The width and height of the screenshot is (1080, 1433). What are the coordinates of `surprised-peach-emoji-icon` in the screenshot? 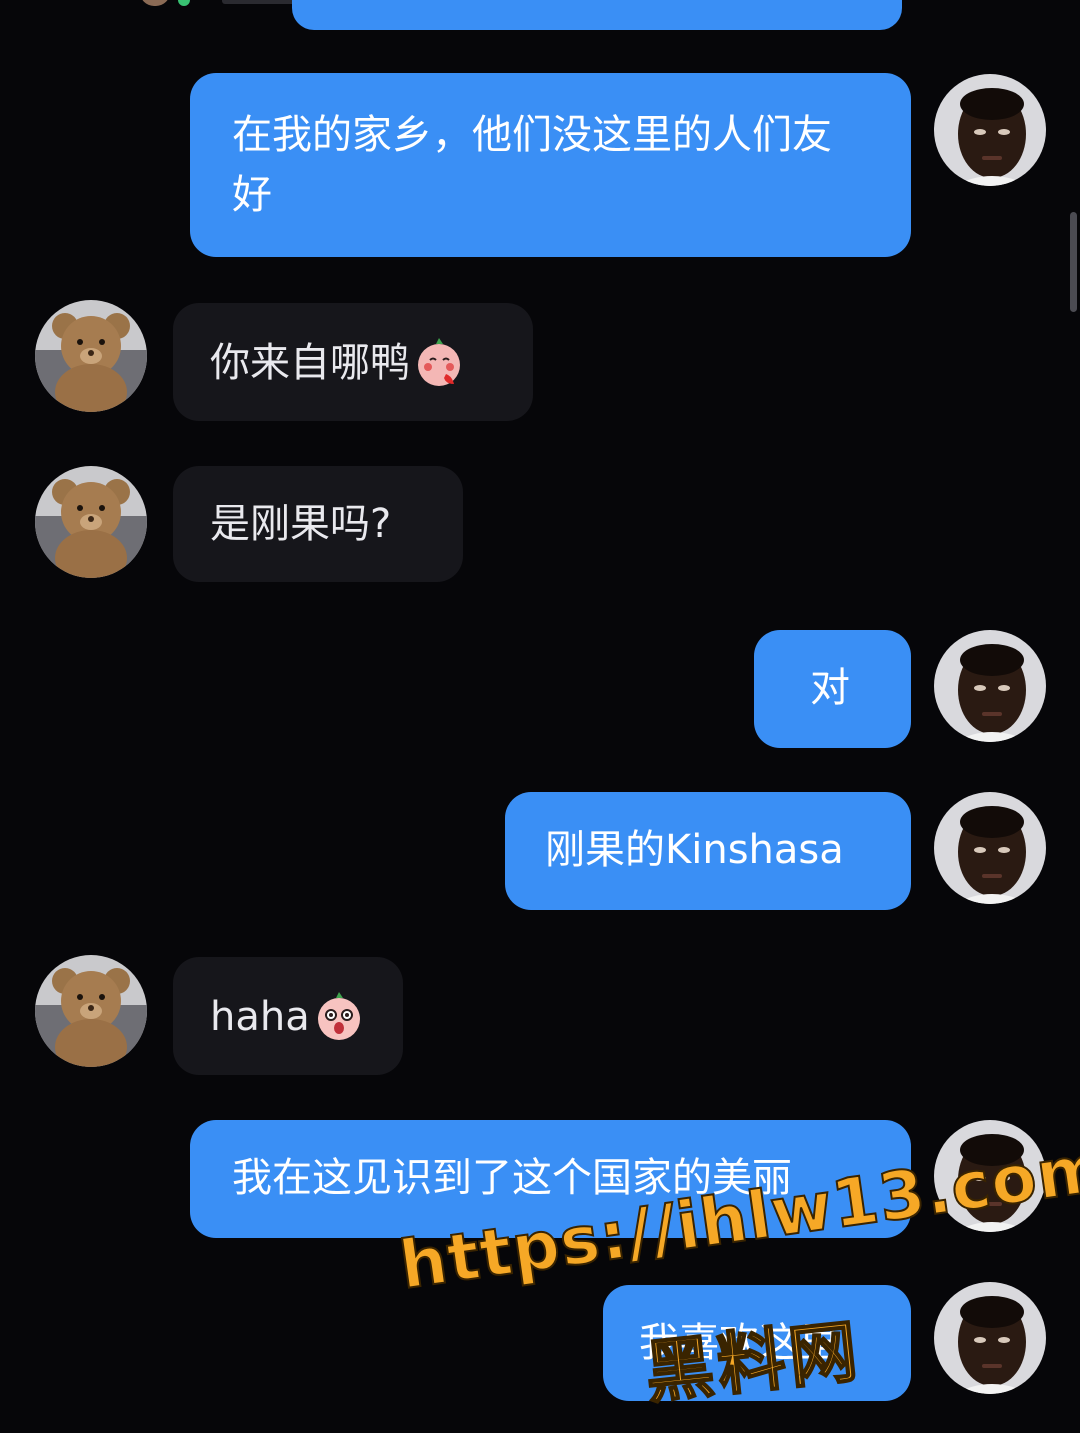 It's located at (339, 1015).